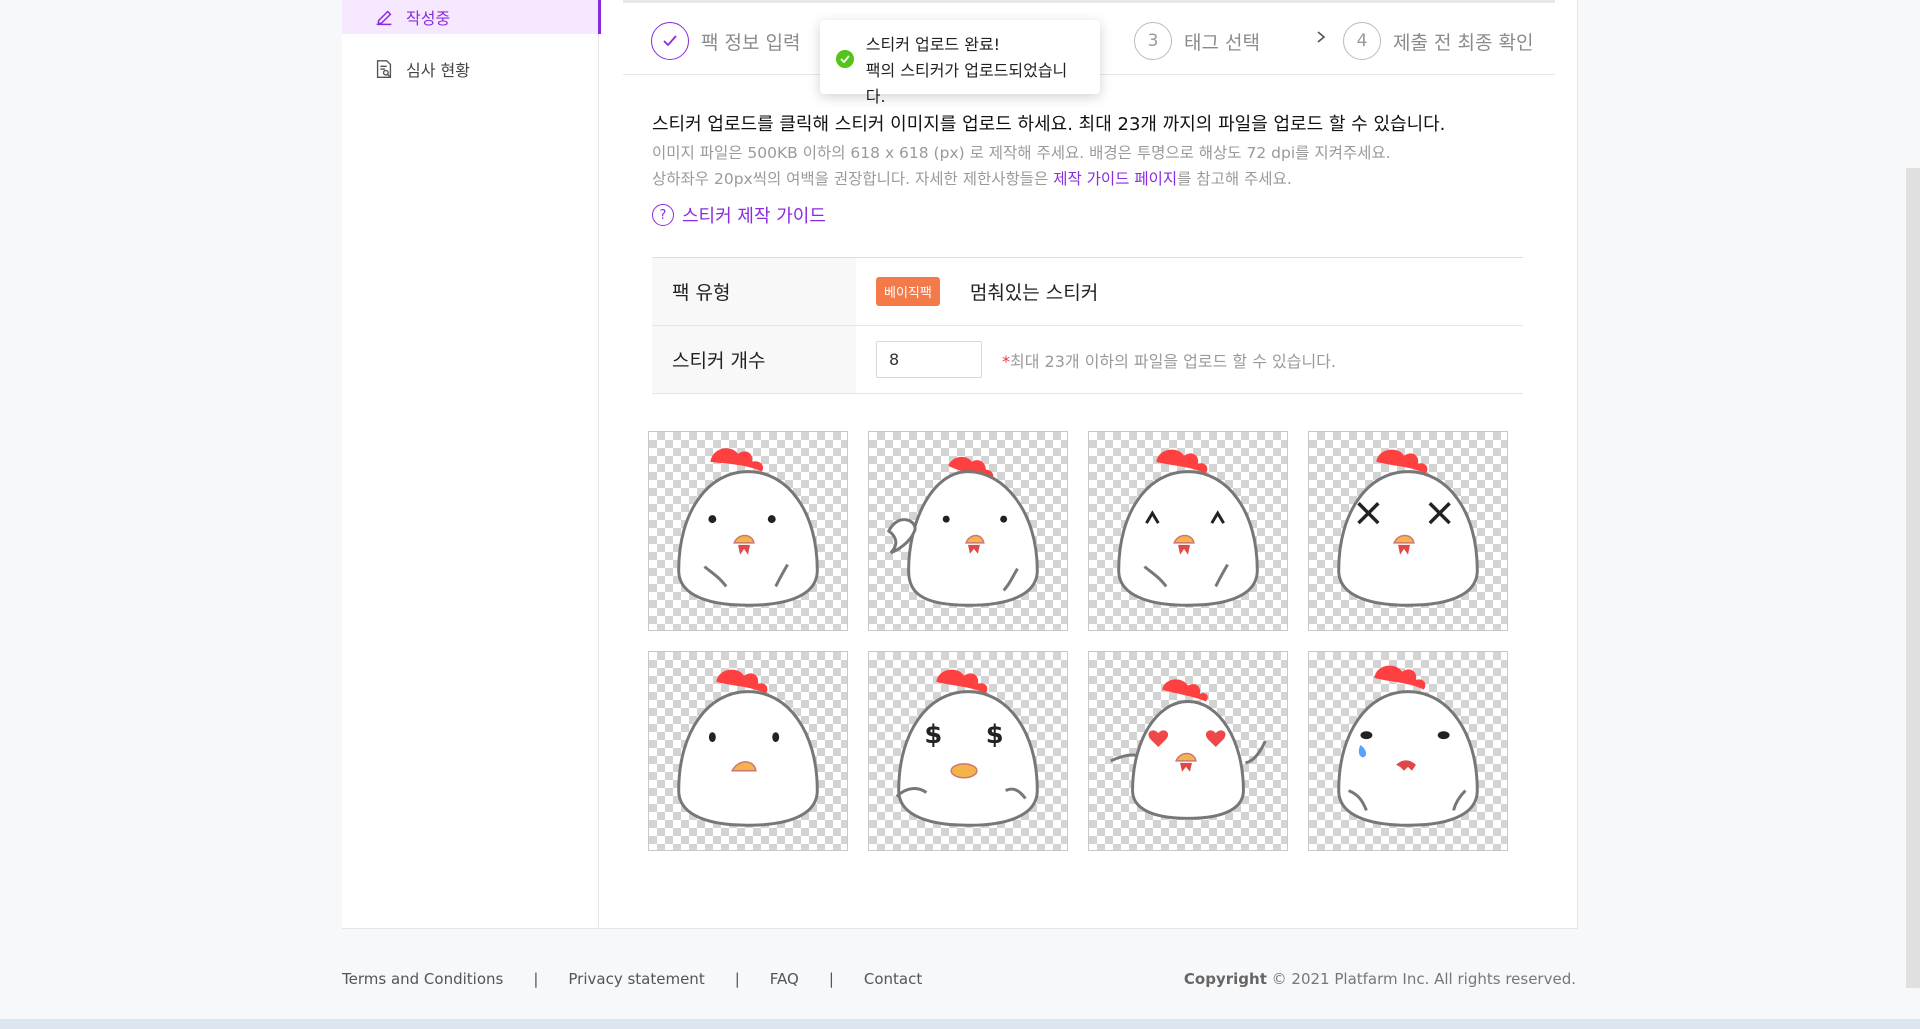 Image resolution: width=1920 pixels, height=1029 pixels. I want to click on scrollbar, so click(1913, 578).